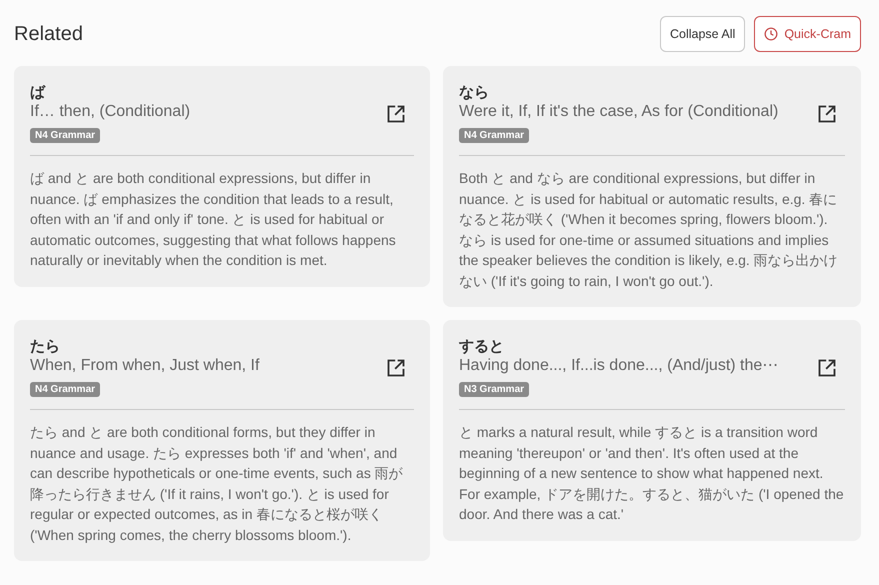 This screenshot has height=585, width=879. Describe the element at coordinates (618, 112) in the screenshot. I see `grammar-meaning: Were it, If, If it's the case, As for (Conditional)` at that location.